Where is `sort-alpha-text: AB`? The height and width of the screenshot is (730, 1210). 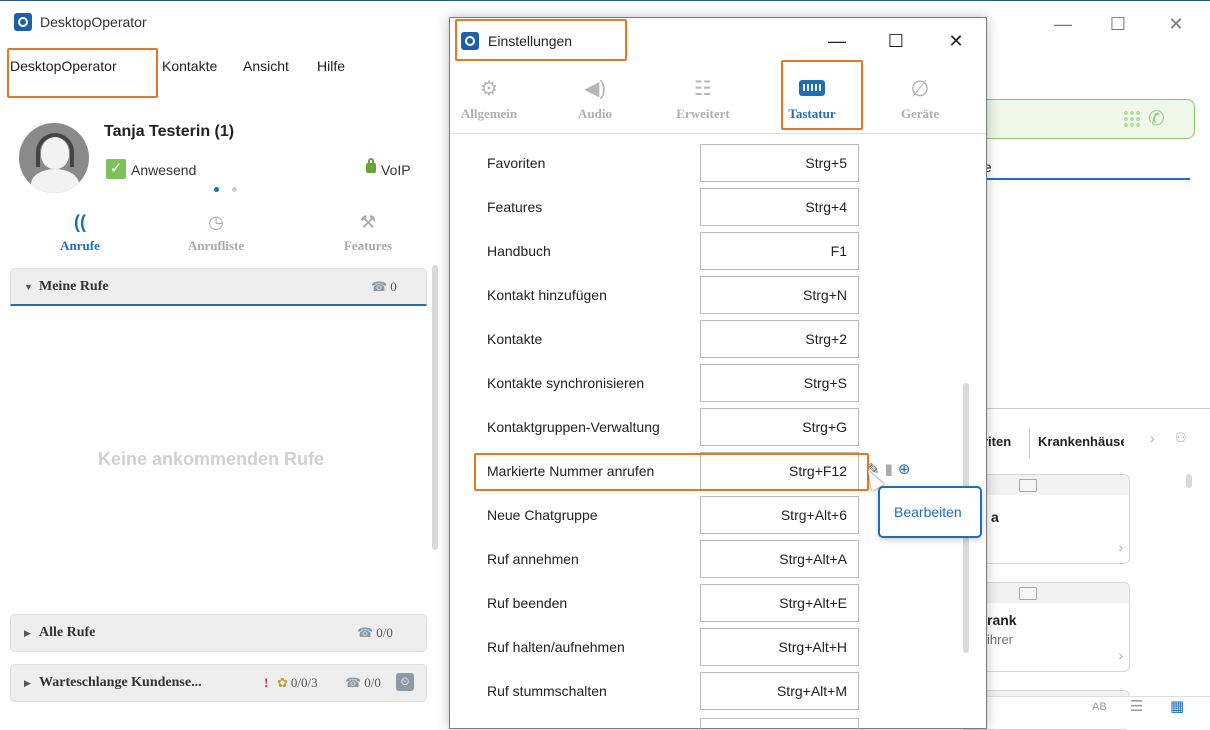 sort-alpha-text: AB is located at coordinates (1099, 707).